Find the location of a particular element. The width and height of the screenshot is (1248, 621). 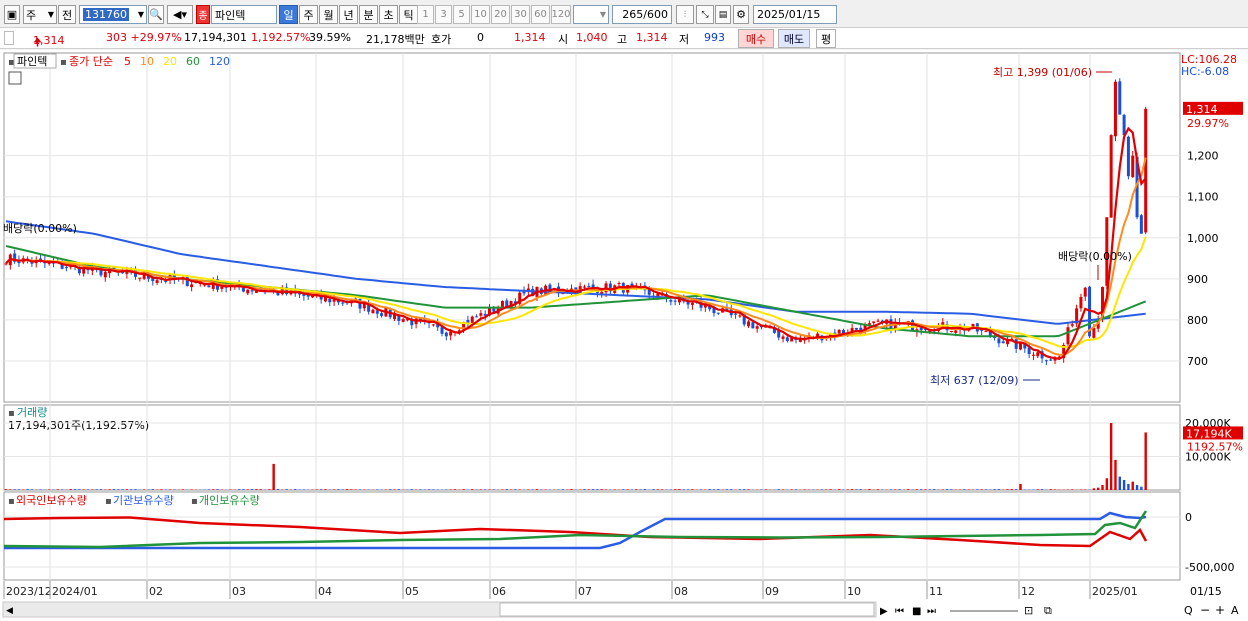

interval-30: 30 is located at coordinates (520, 14).